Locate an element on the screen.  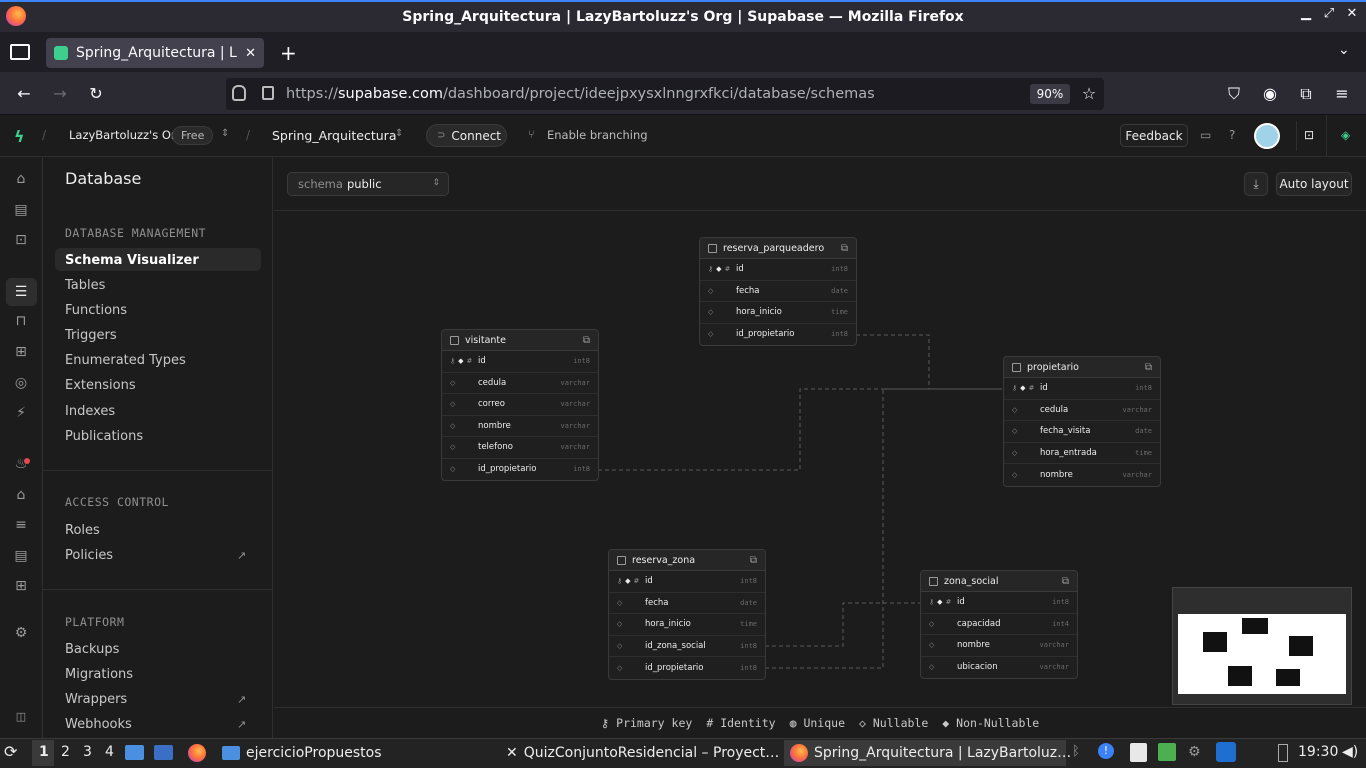
sidebar-item-functions: Functions is located at coordinates (96, 310).